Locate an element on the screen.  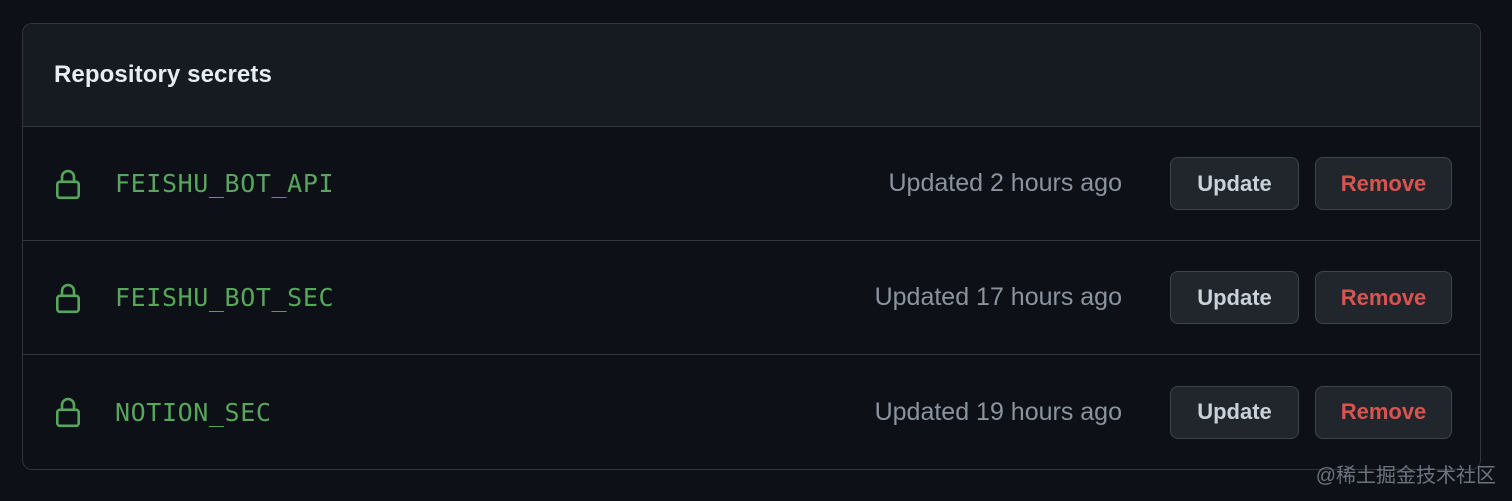
panel-title: Repository secrets is located at coordinates (163, 74).